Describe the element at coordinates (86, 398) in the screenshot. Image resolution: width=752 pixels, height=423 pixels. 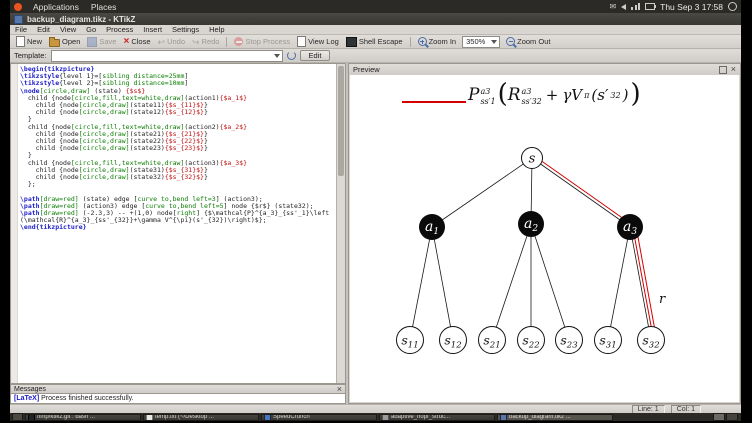
I see `message-text: Process finished successfully.` at that location.